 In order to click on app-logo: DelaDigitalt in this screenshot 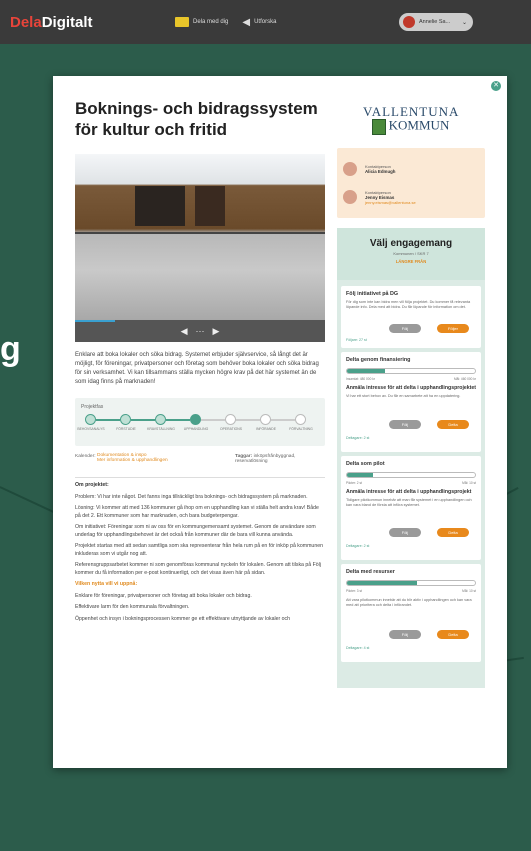, I will do `click(52, 22)`.